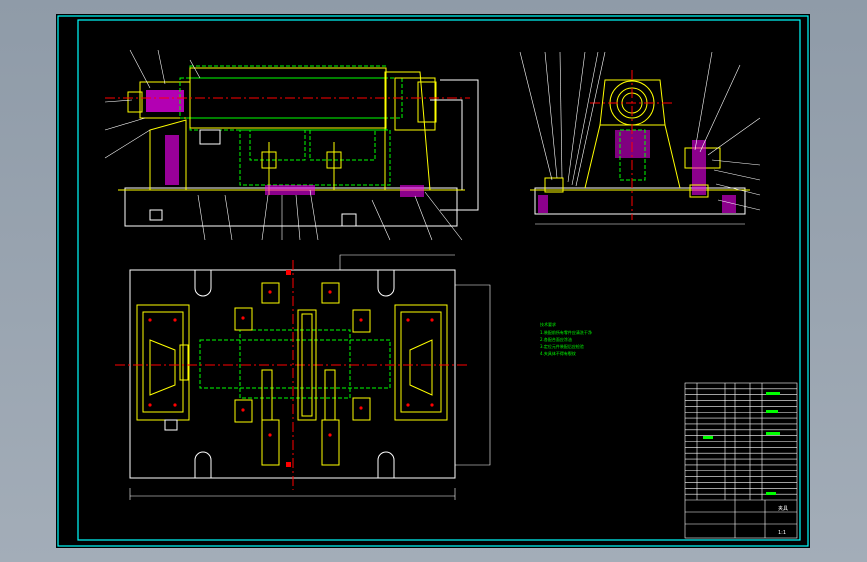  What do you see at coordinates (562, 346) in the screenshot?
I see `note-line: 3.定位元件装配后应检验` at bounding box center [562, 346].